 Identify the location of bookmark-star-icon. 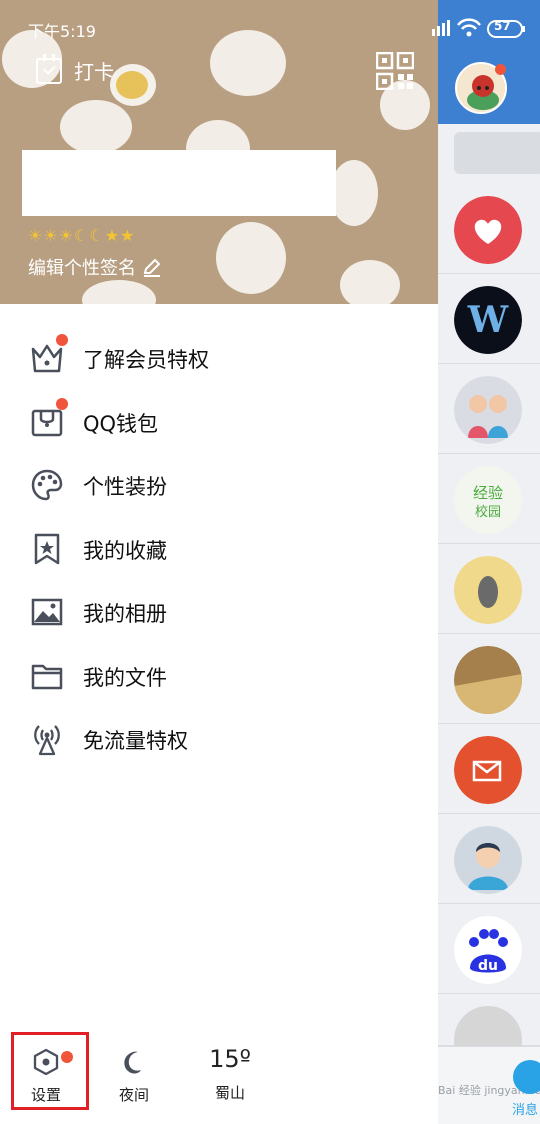
(47, 548).